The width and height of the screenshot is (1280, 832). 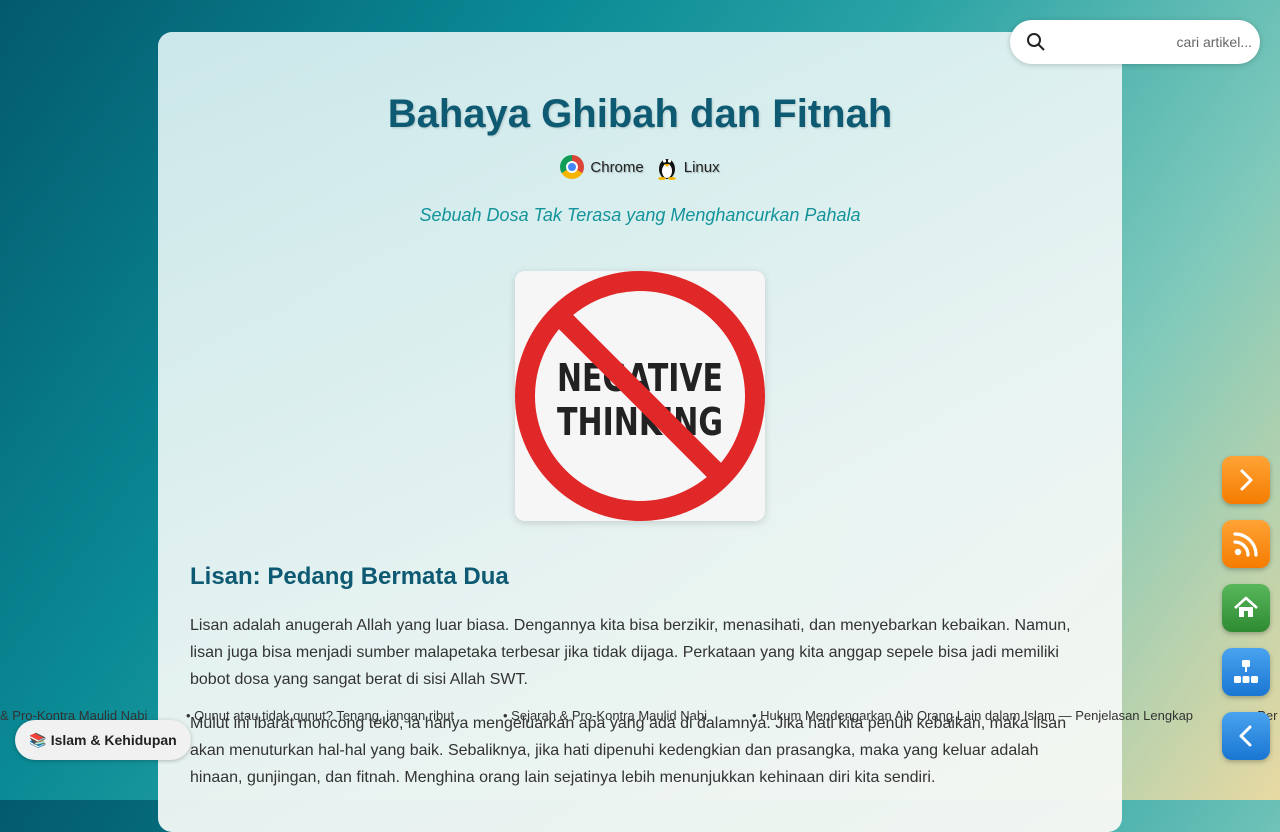 I want to click on sitemap-button, so click(x=1246, y=672).